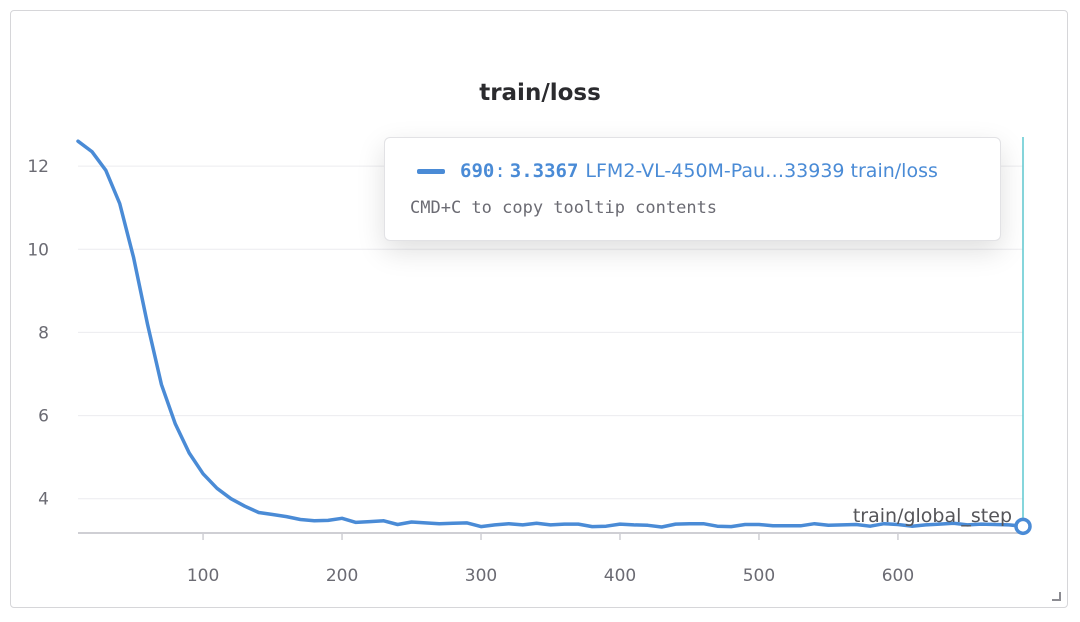  Describe the element at coordinates (1023, 526) in the screenshot. I see `hover-point-marker` at that location.